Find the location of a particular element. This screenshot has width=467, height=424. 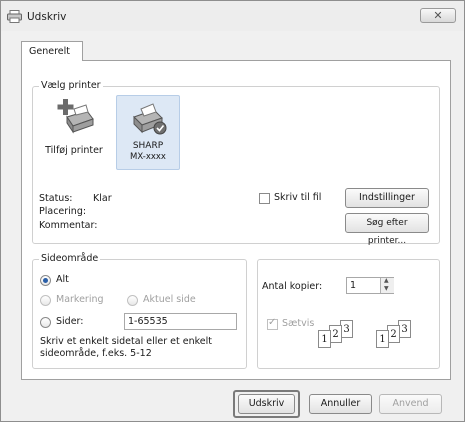

select-printer-legend: Vælg printer is located at coordinates (71, 85).